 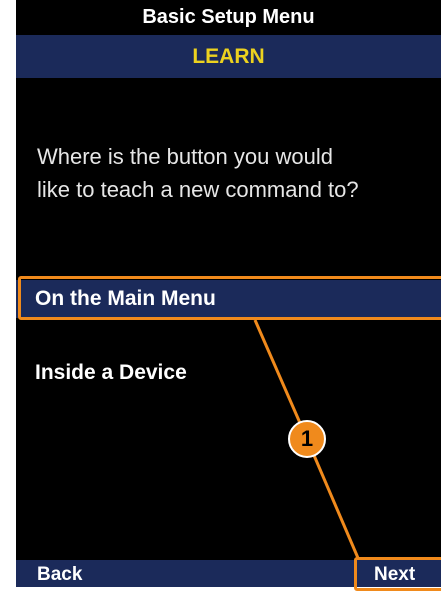 What do you see at coordinates (397, 574) in the screenshot?
I see `callout-highlight-next` at bounding box center [397, 574].